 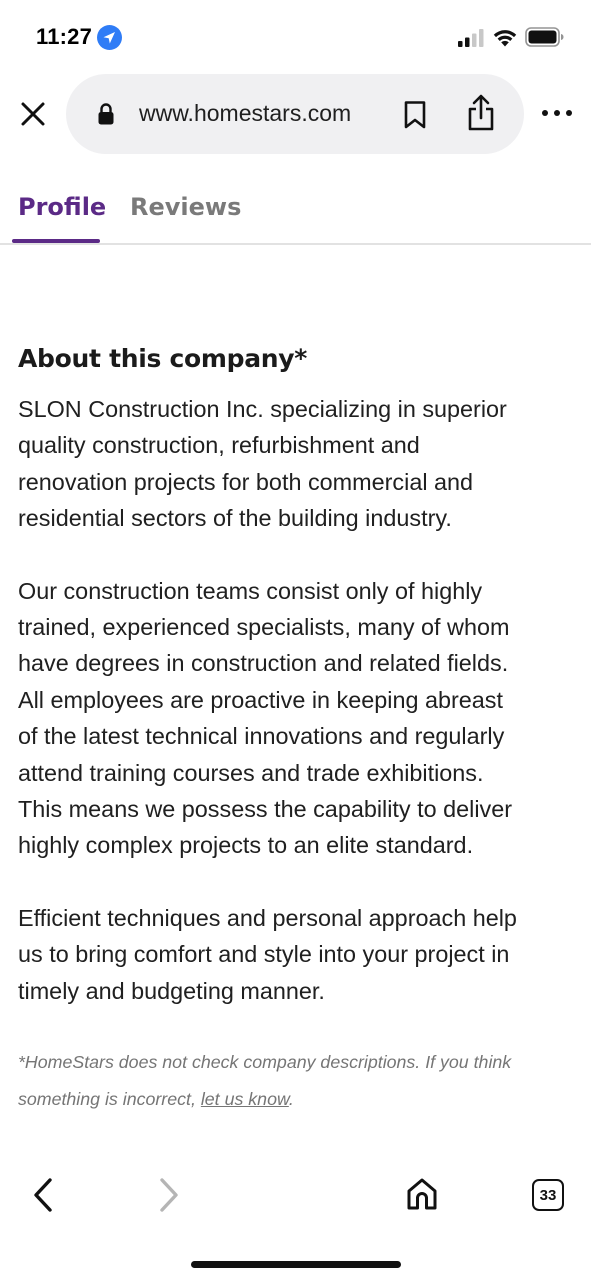 I want to click on bookmark-icon, so click(x=415, y=115).